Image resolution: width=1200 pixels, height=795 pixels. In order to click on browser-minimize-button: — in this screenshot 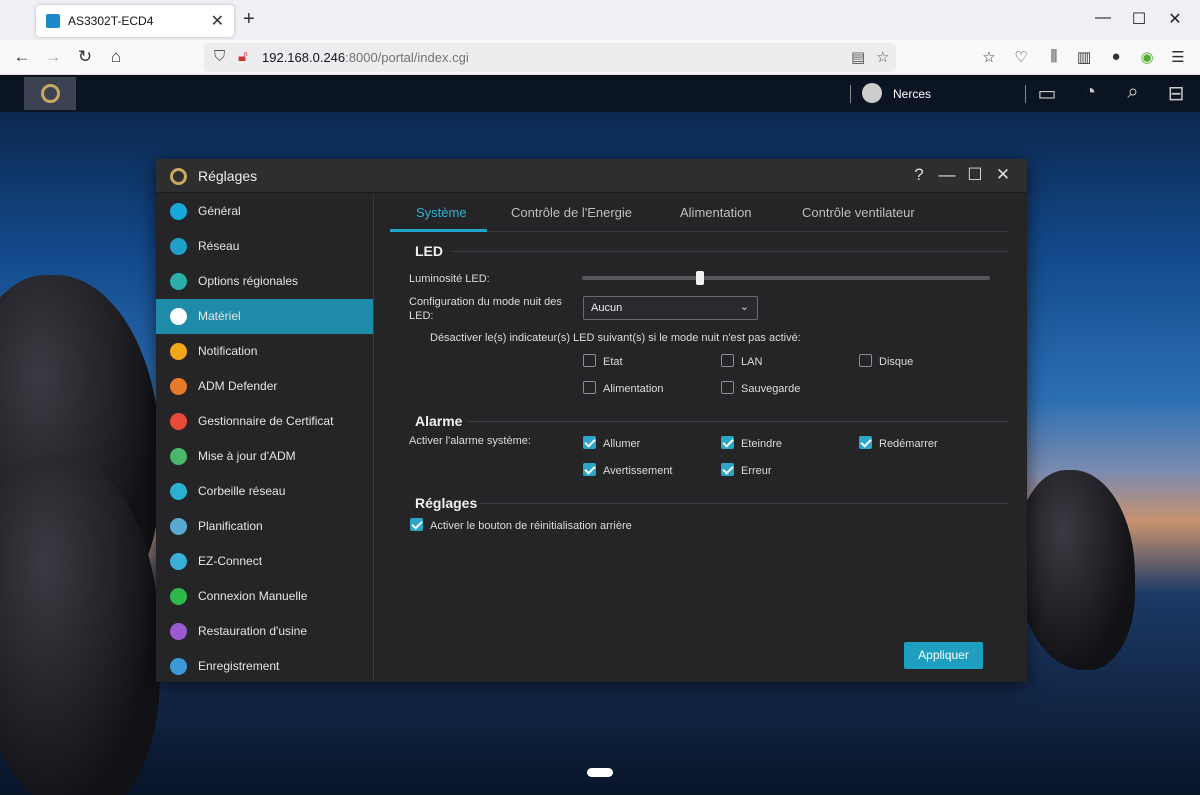, I will do `click(1103, 18)`.